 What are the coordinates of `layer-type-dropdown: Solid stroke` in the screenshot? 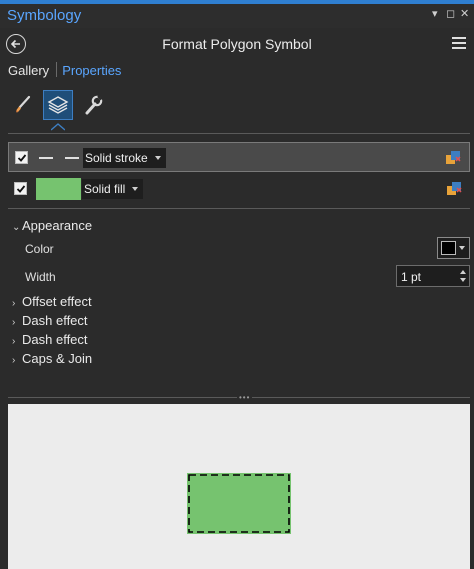 It's located at (124, 158).